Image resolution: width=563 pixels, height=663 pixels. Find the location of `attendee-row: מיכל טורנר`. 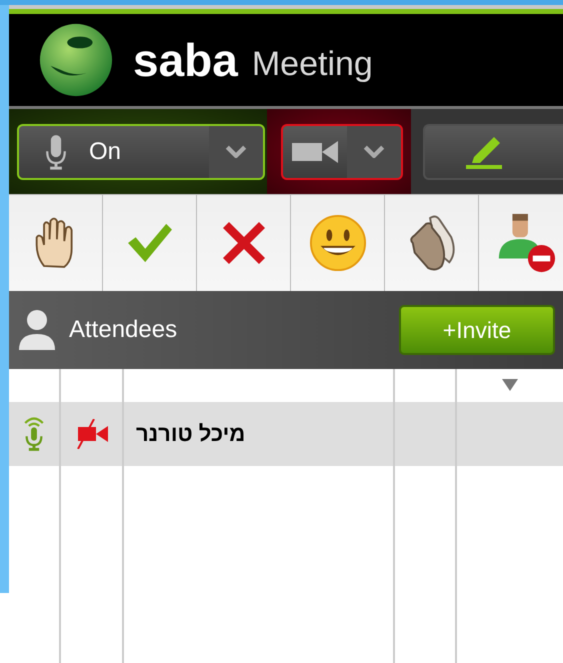

attendee-row: מיכל טורנר is located at coordinates (286, 434).